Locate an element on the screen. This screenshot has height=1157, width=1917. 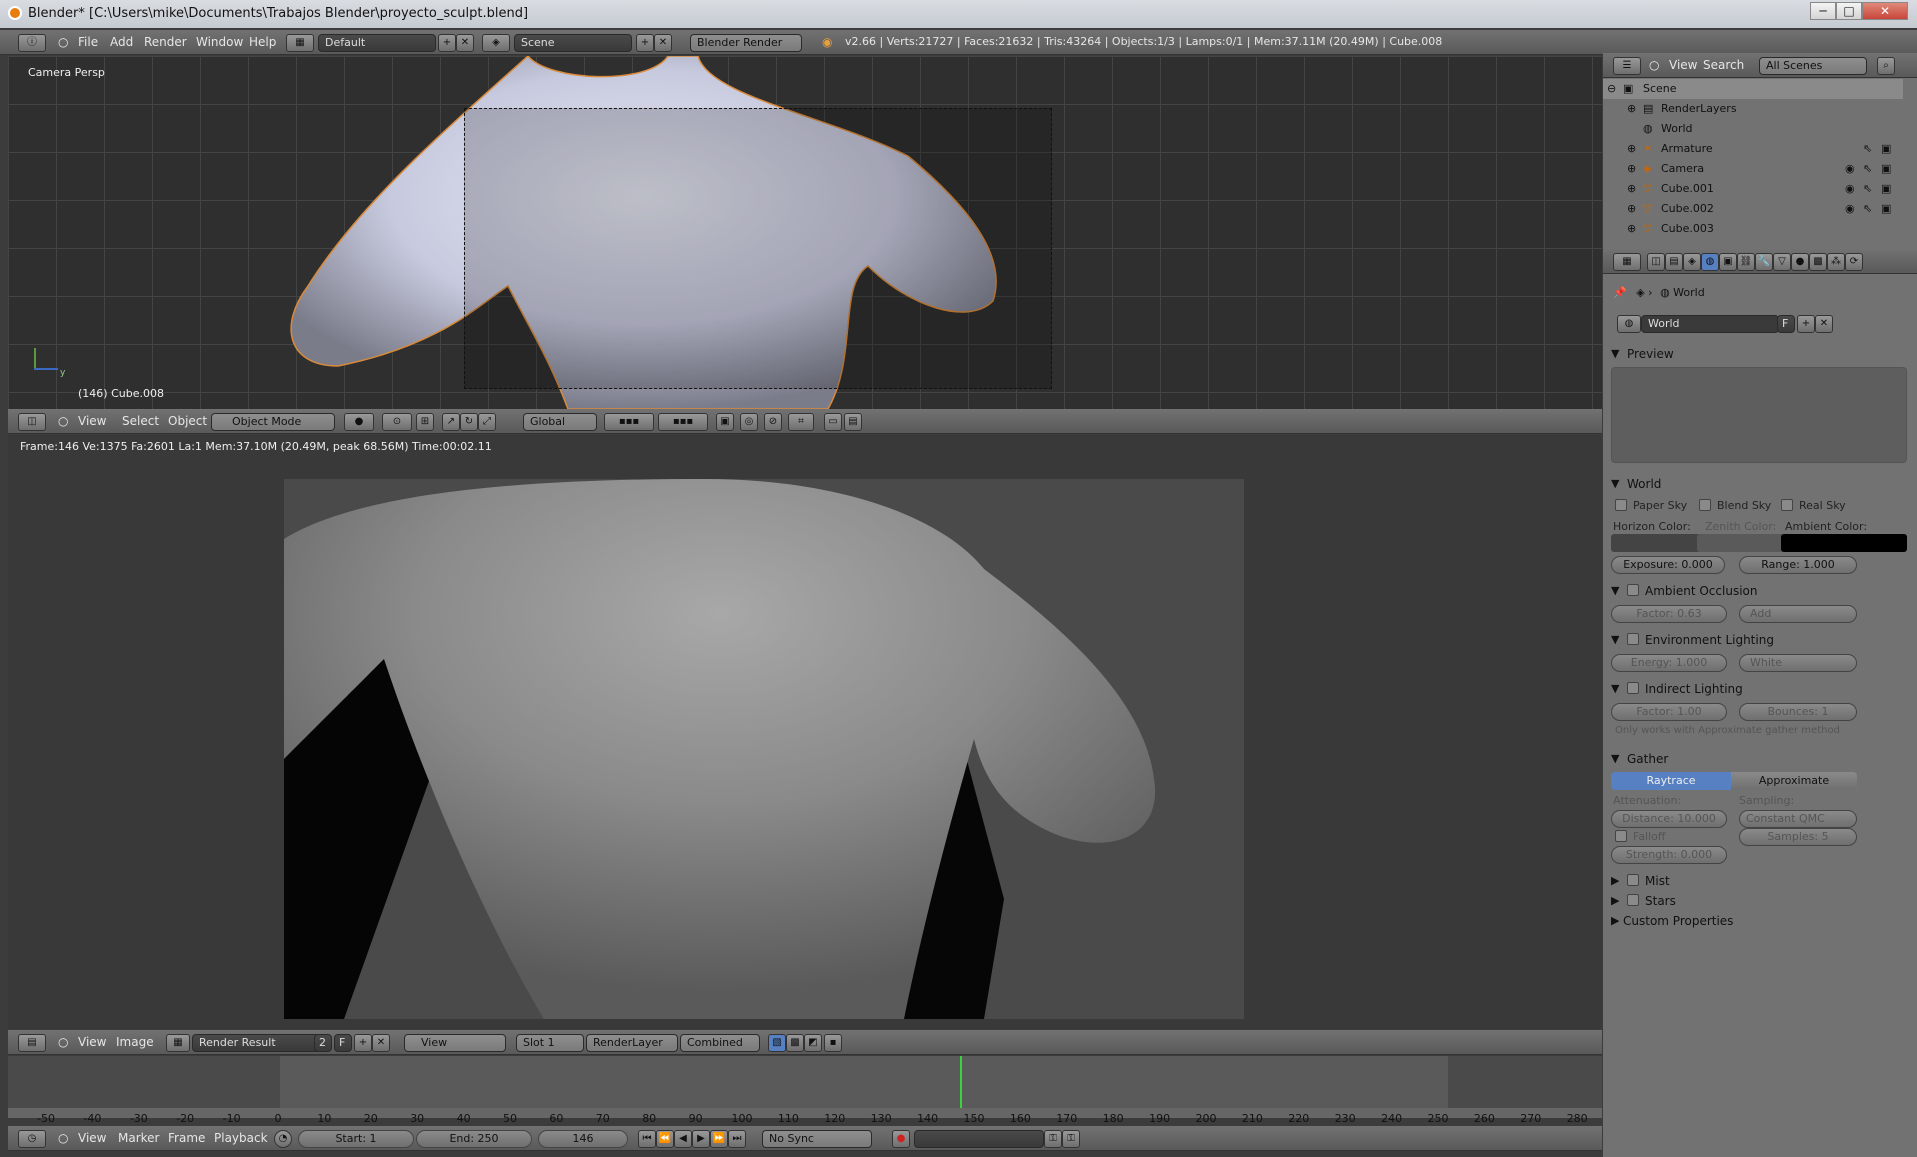
current-frame-line is located at coordinates (961, 1082).